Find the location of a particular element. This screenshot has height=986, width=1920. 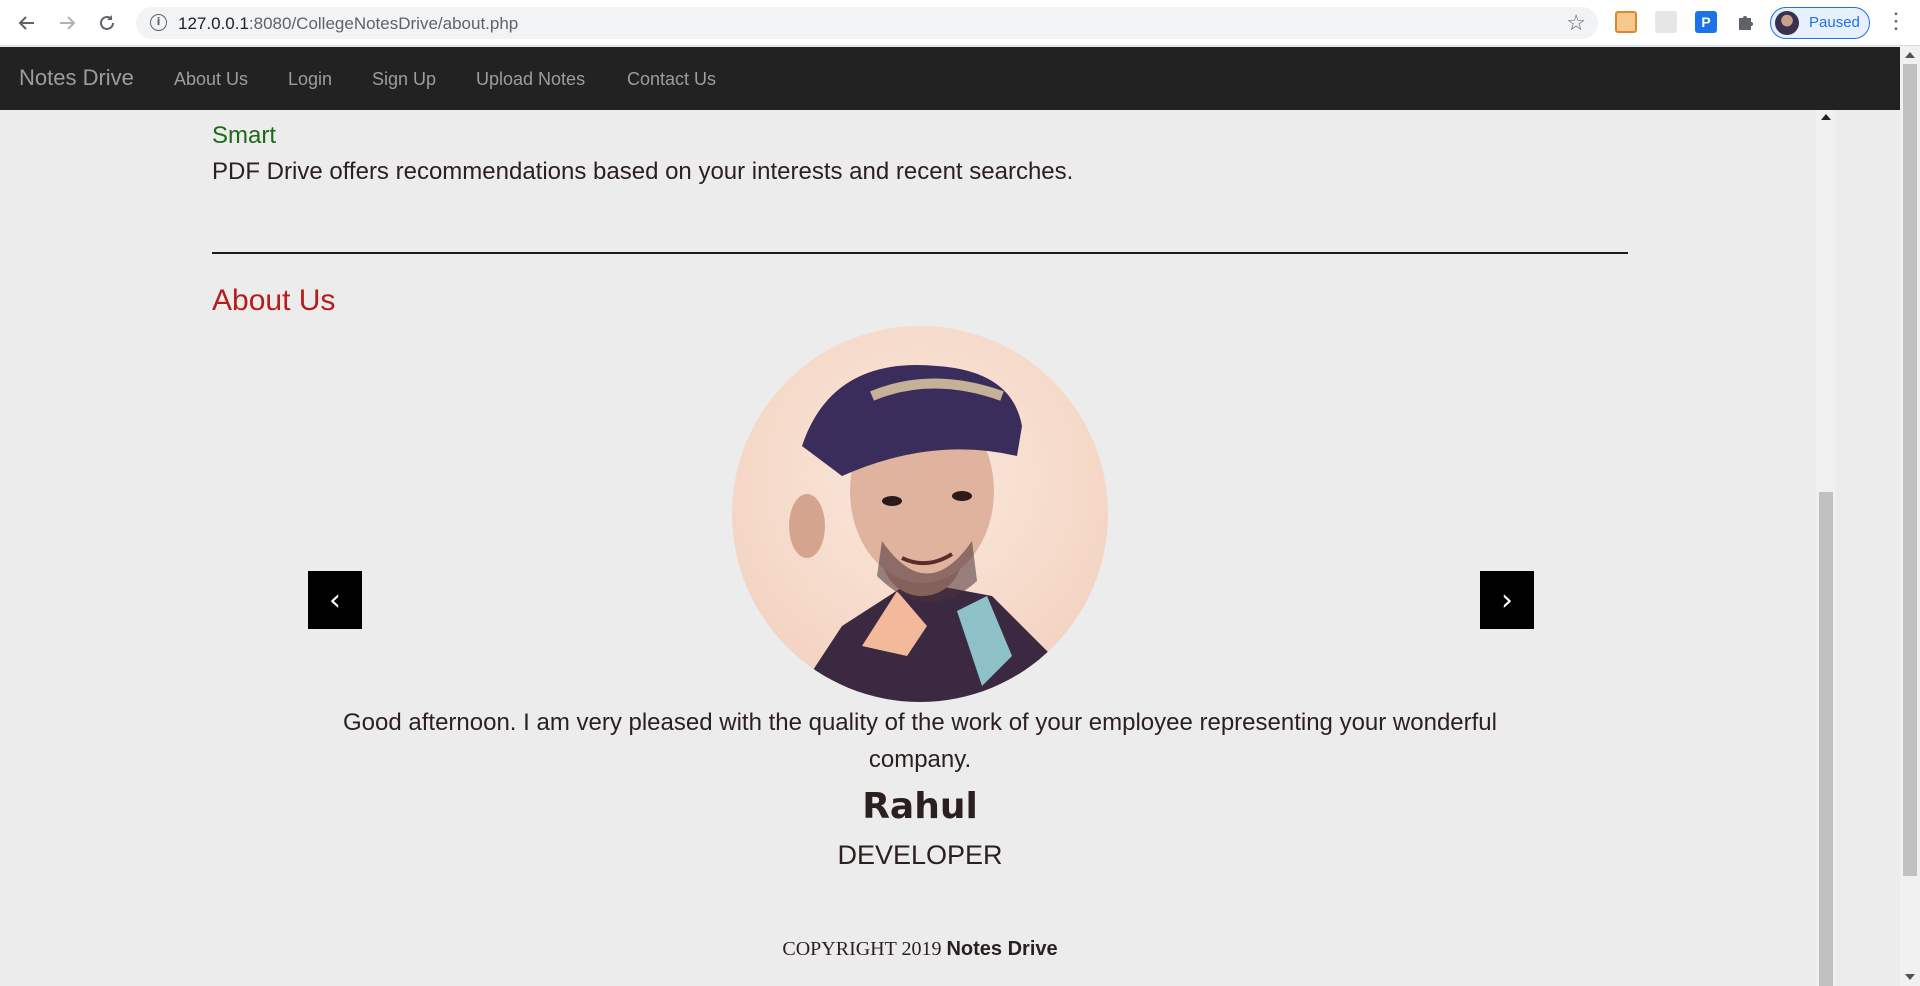

window-scroll-up-icon is located at coordinates (1910, 55).